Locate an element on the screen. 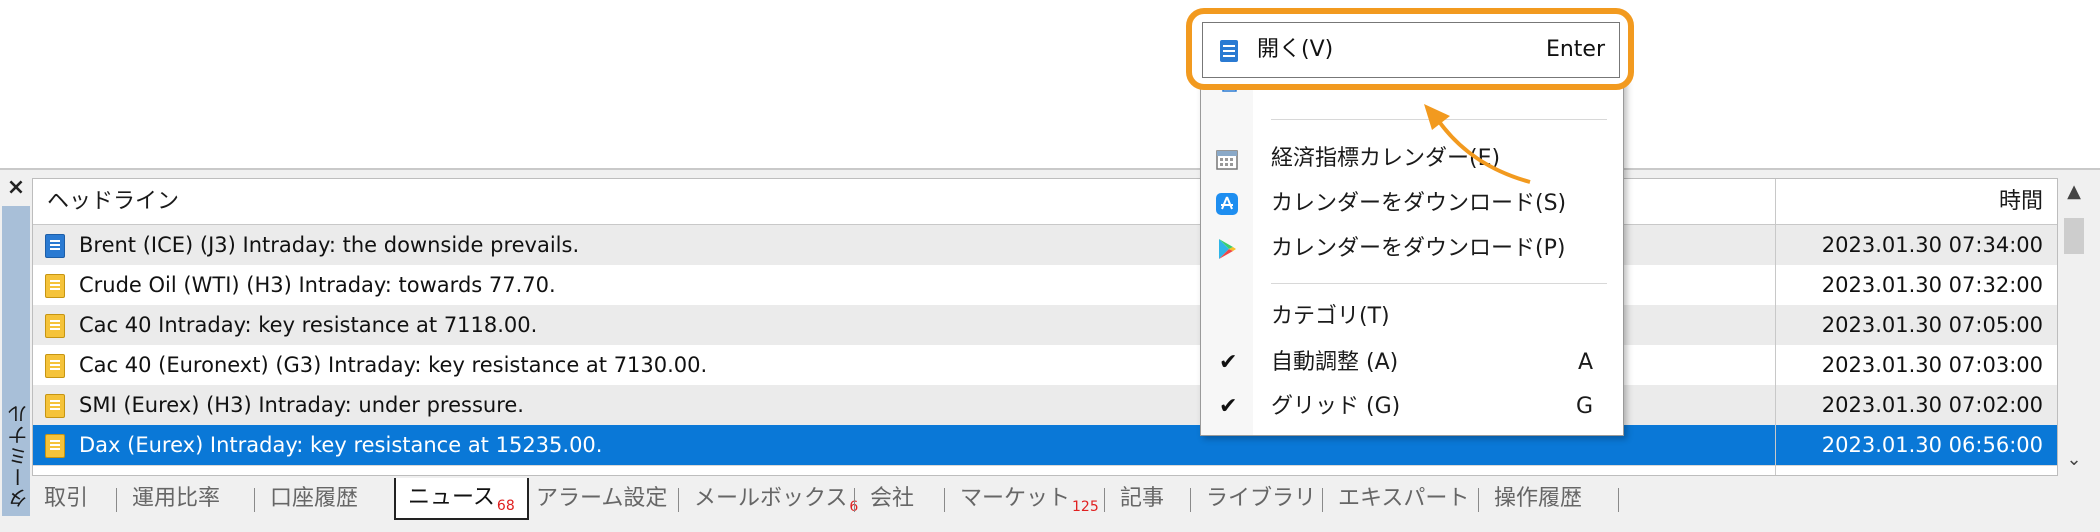 Image resolution: width=2100 pixels, height=532 pixels. close-button: × is located at coordinates (16, 188).